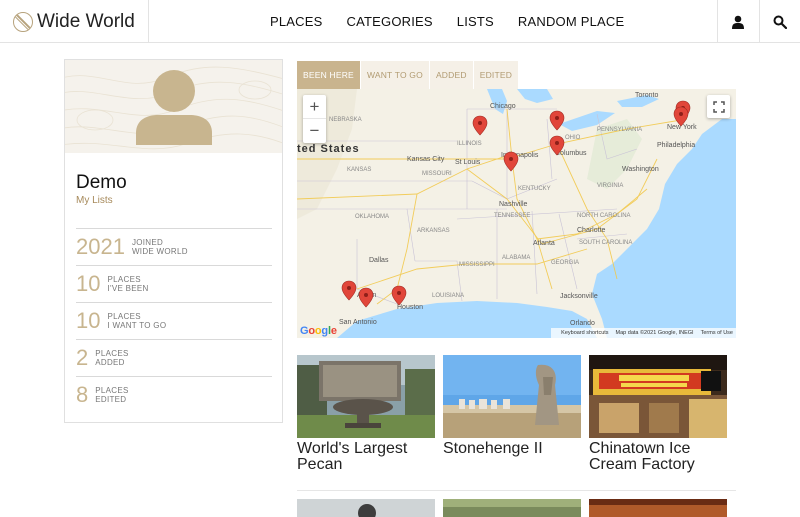 The width and height of the screenshot is (800, 517). I want to click on stat-number: 8, so click(82, 394).